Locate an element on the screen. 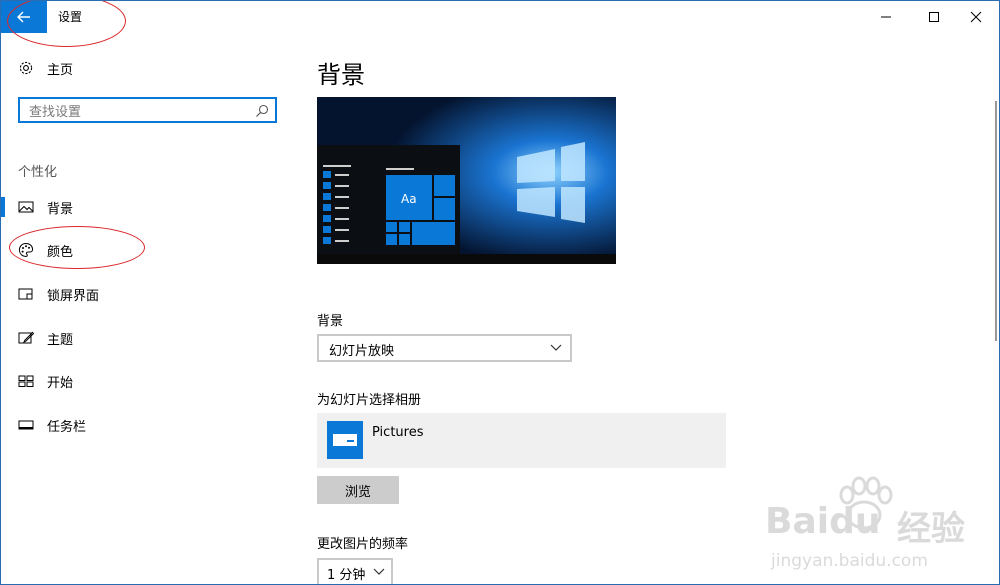 This screenshot has width=1000, height=585. sidebar-item-lock-screen: 锁屏界面 is located at coordinates (146, 294).